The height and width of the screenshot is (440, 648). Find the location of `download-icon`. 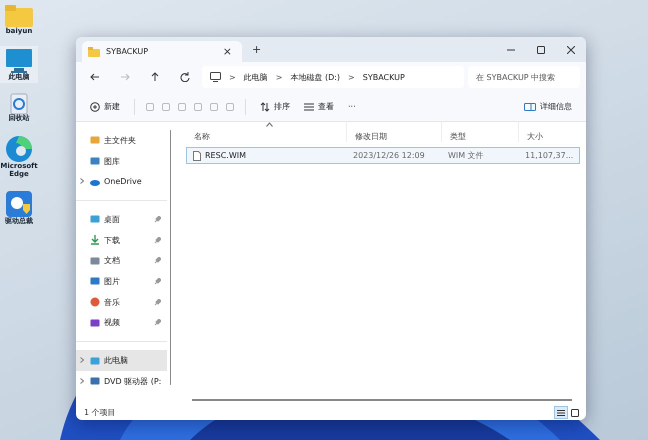

download-icon is located at coordinates (95, 240).